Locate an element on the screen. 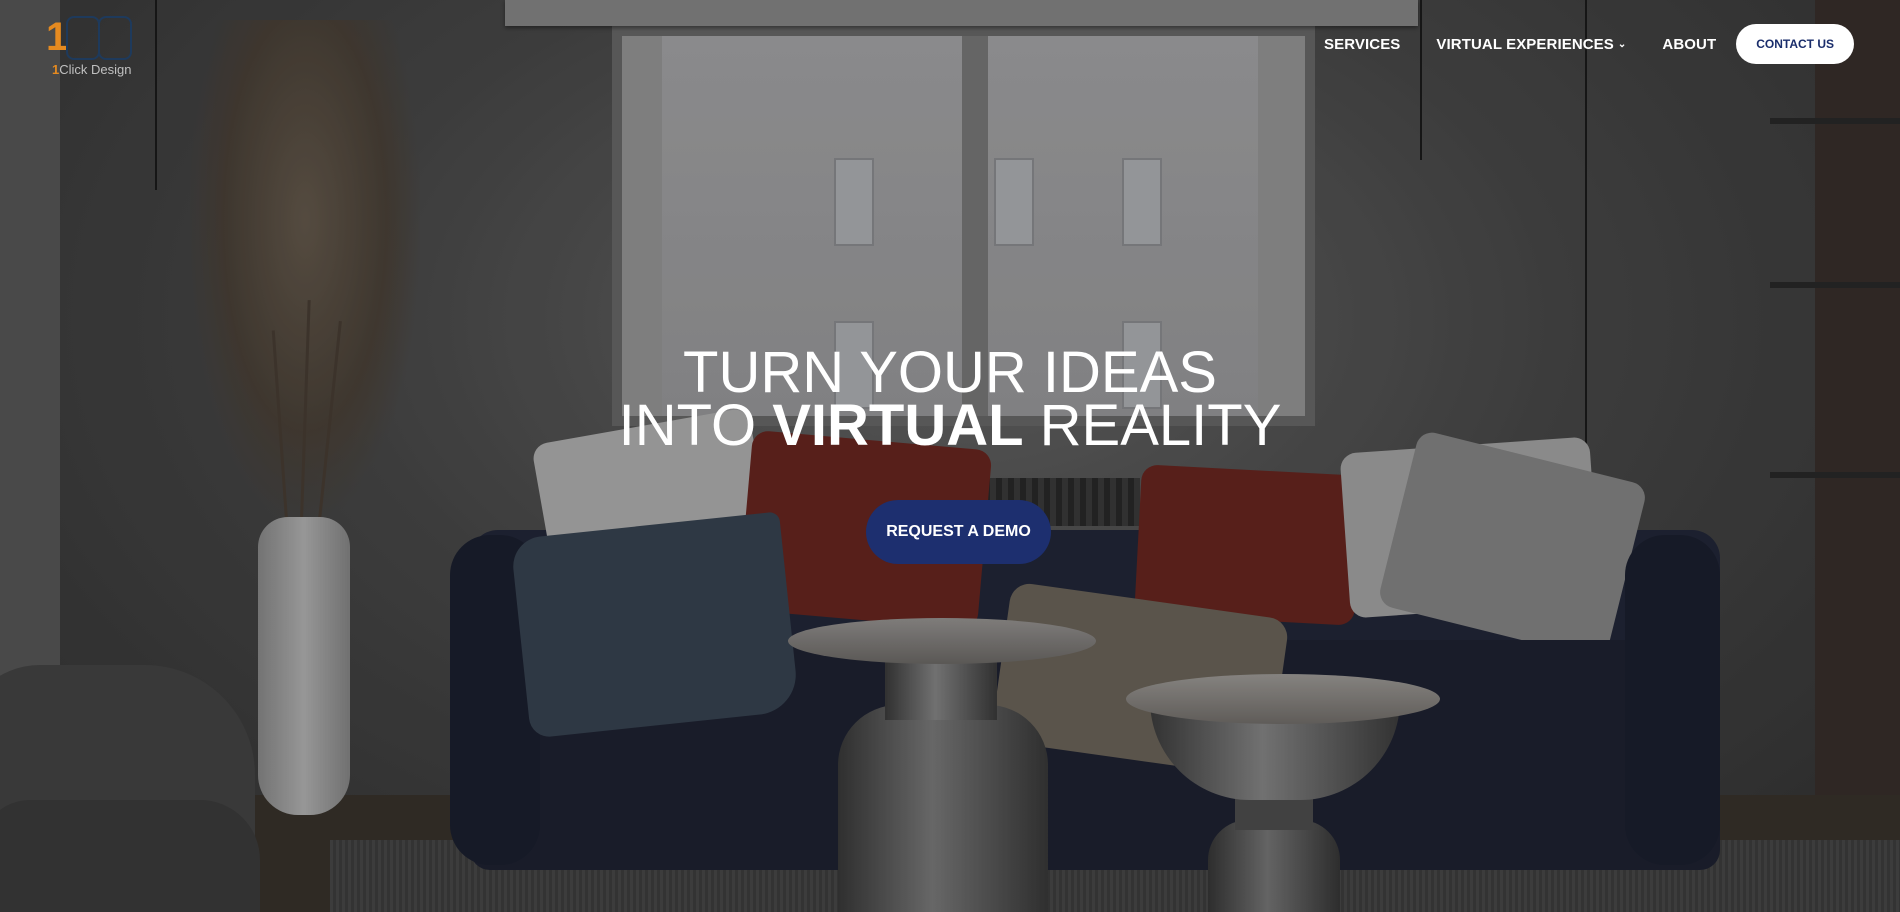 This screenshot has height=912, width=1900. headline-line-1: TURN YOUR IDEAS is located at coordinates (950, 372).